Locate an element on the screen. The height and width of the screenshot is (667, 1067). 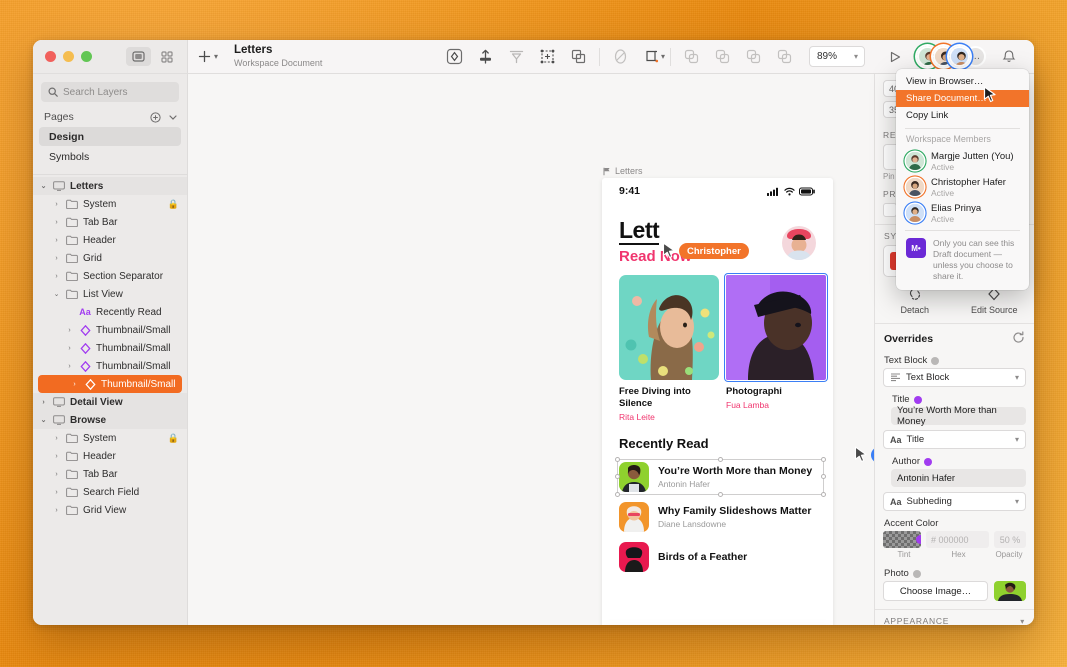
prototyping-checkbox is located at coordinates (890, 210).